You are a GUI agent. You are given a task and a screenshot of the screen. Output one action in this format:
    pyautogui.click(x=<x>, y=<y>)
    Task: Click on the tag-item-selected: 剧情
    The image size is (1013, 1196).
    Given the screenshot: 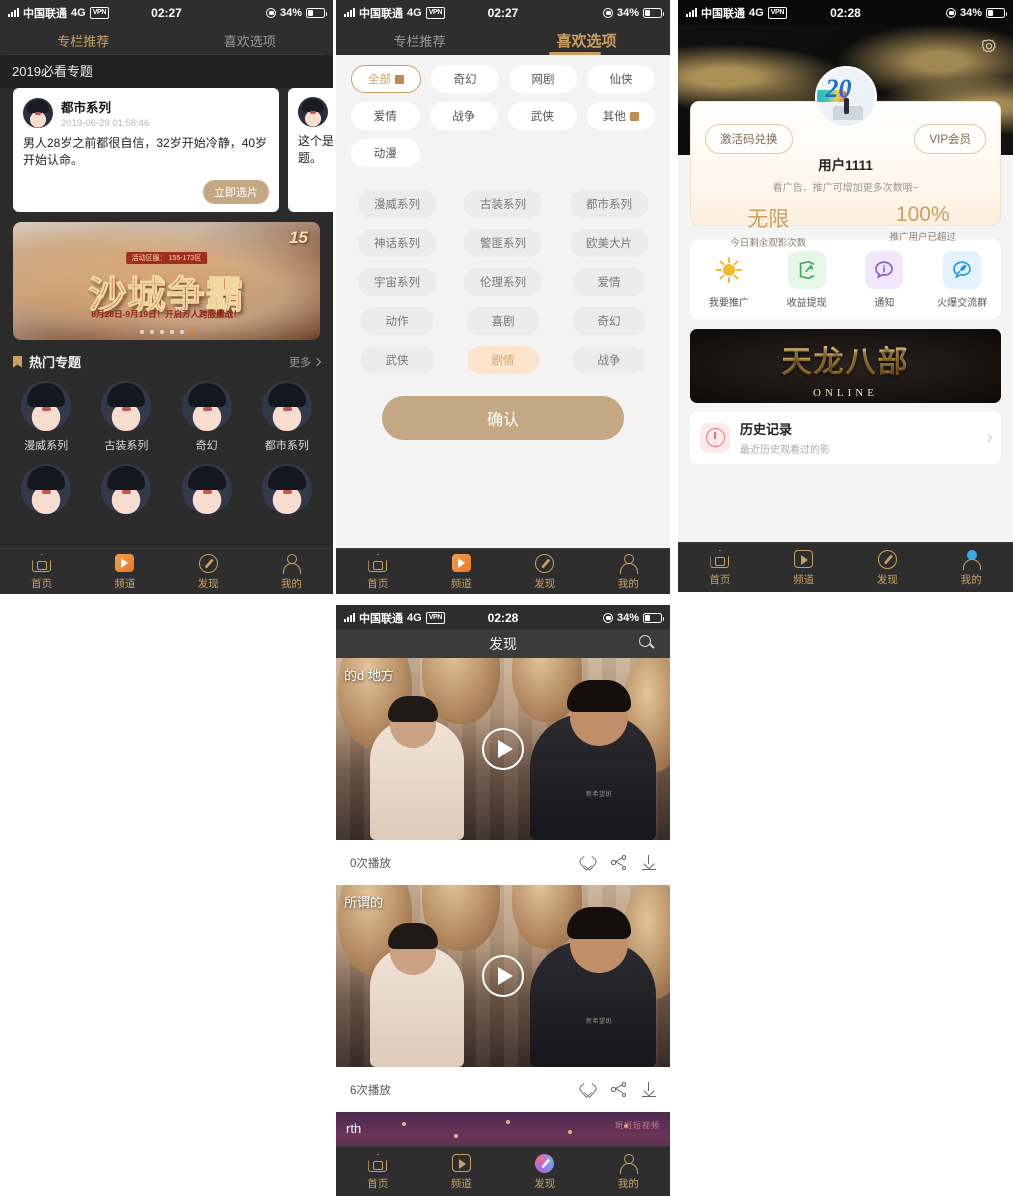 What is the action you would take?
    pyautogui.click(x=503, y=360)
    